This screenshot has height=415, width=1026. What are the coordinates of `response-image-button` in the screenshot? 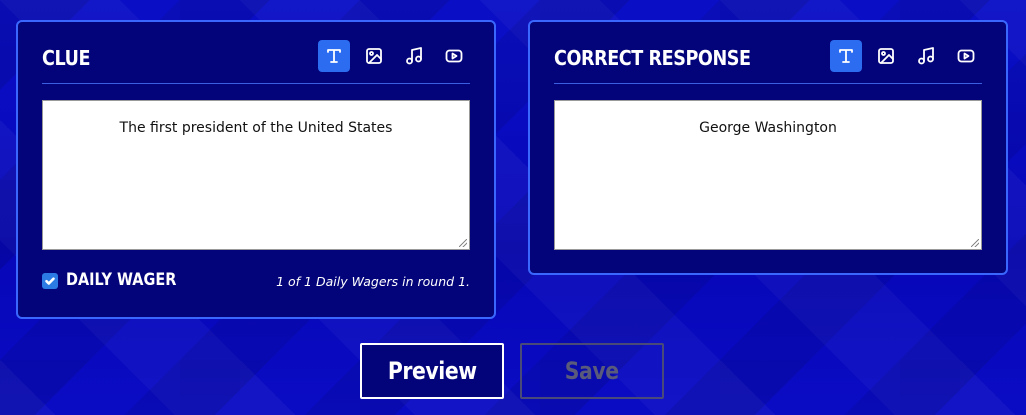 It's located at (886, 56).